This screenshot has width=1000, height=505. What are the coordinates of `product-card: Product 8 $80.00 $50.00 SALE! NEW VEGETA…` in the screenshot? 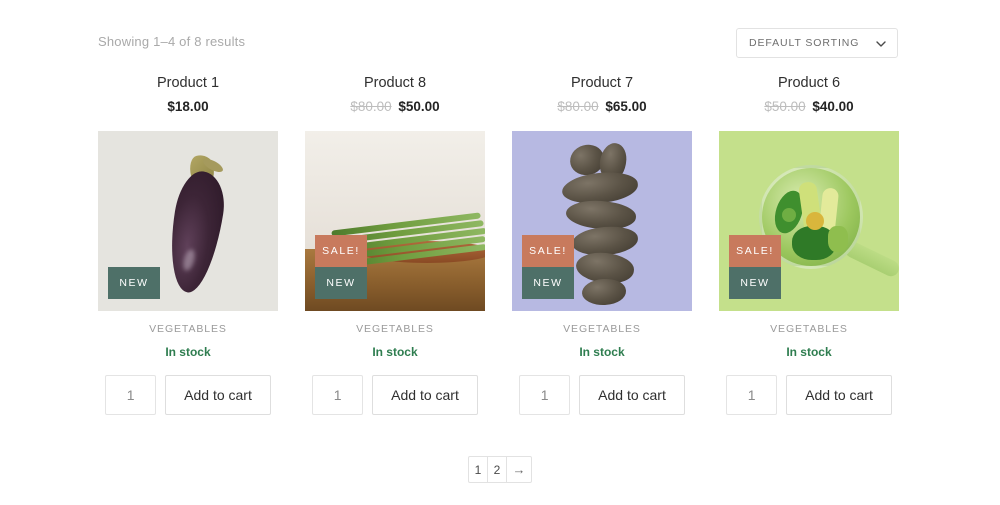 It's located at (395, 244).